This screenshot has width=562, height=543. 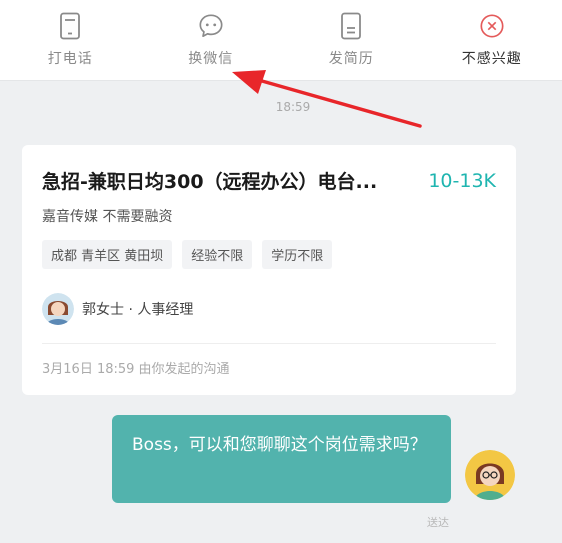 What do you see at coordinates (297, 254) in the screenshot?
I see `tag-education: 学历不限` at bounding box center [297, 254].